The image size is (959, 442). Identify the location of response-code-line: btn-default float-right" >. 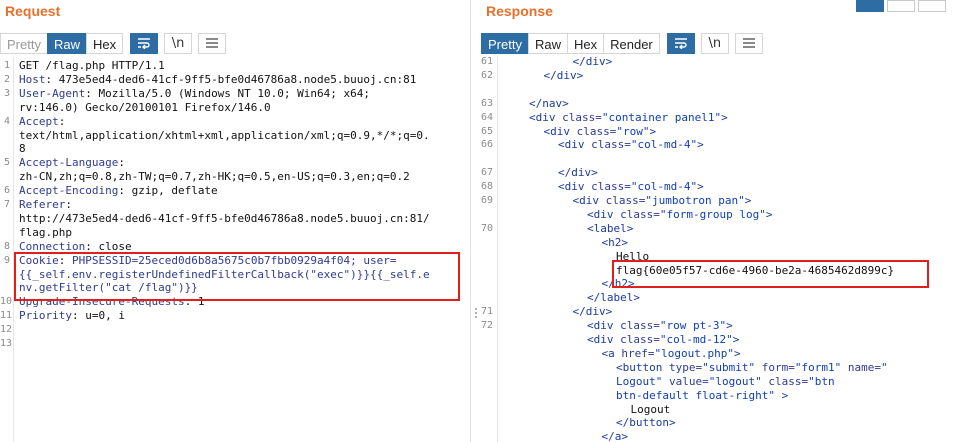
(702, 396).